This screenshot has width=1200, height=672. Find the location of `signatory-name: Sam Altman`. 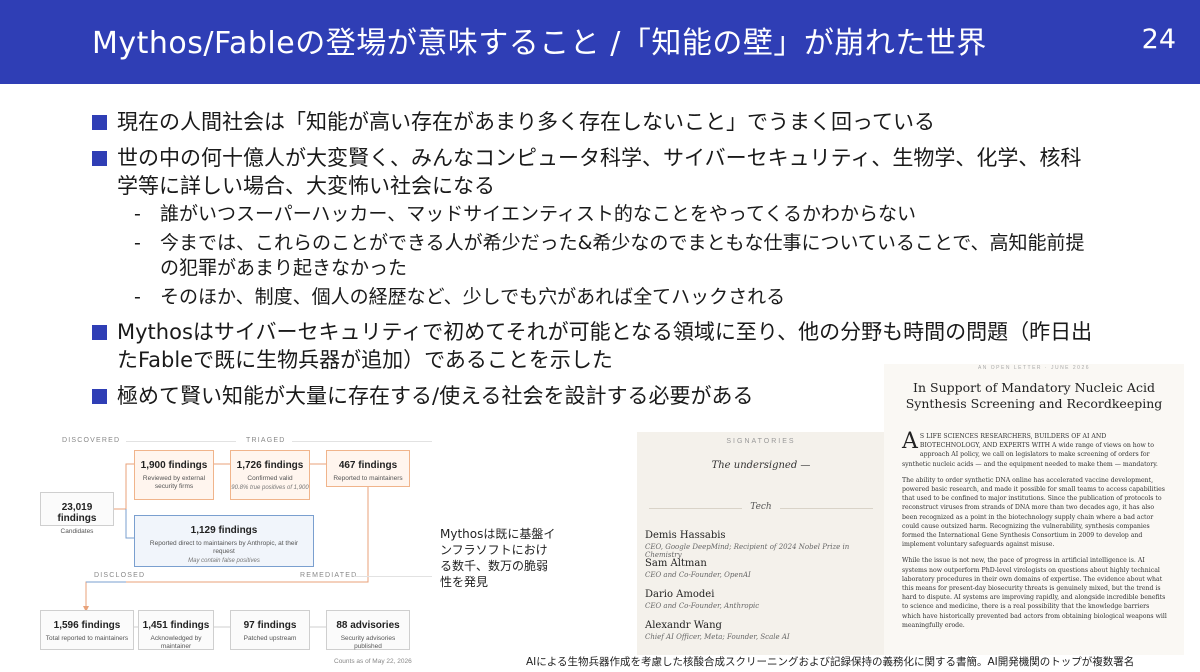

signatory-name: Sam Altman is located at coordinates (676, 563).